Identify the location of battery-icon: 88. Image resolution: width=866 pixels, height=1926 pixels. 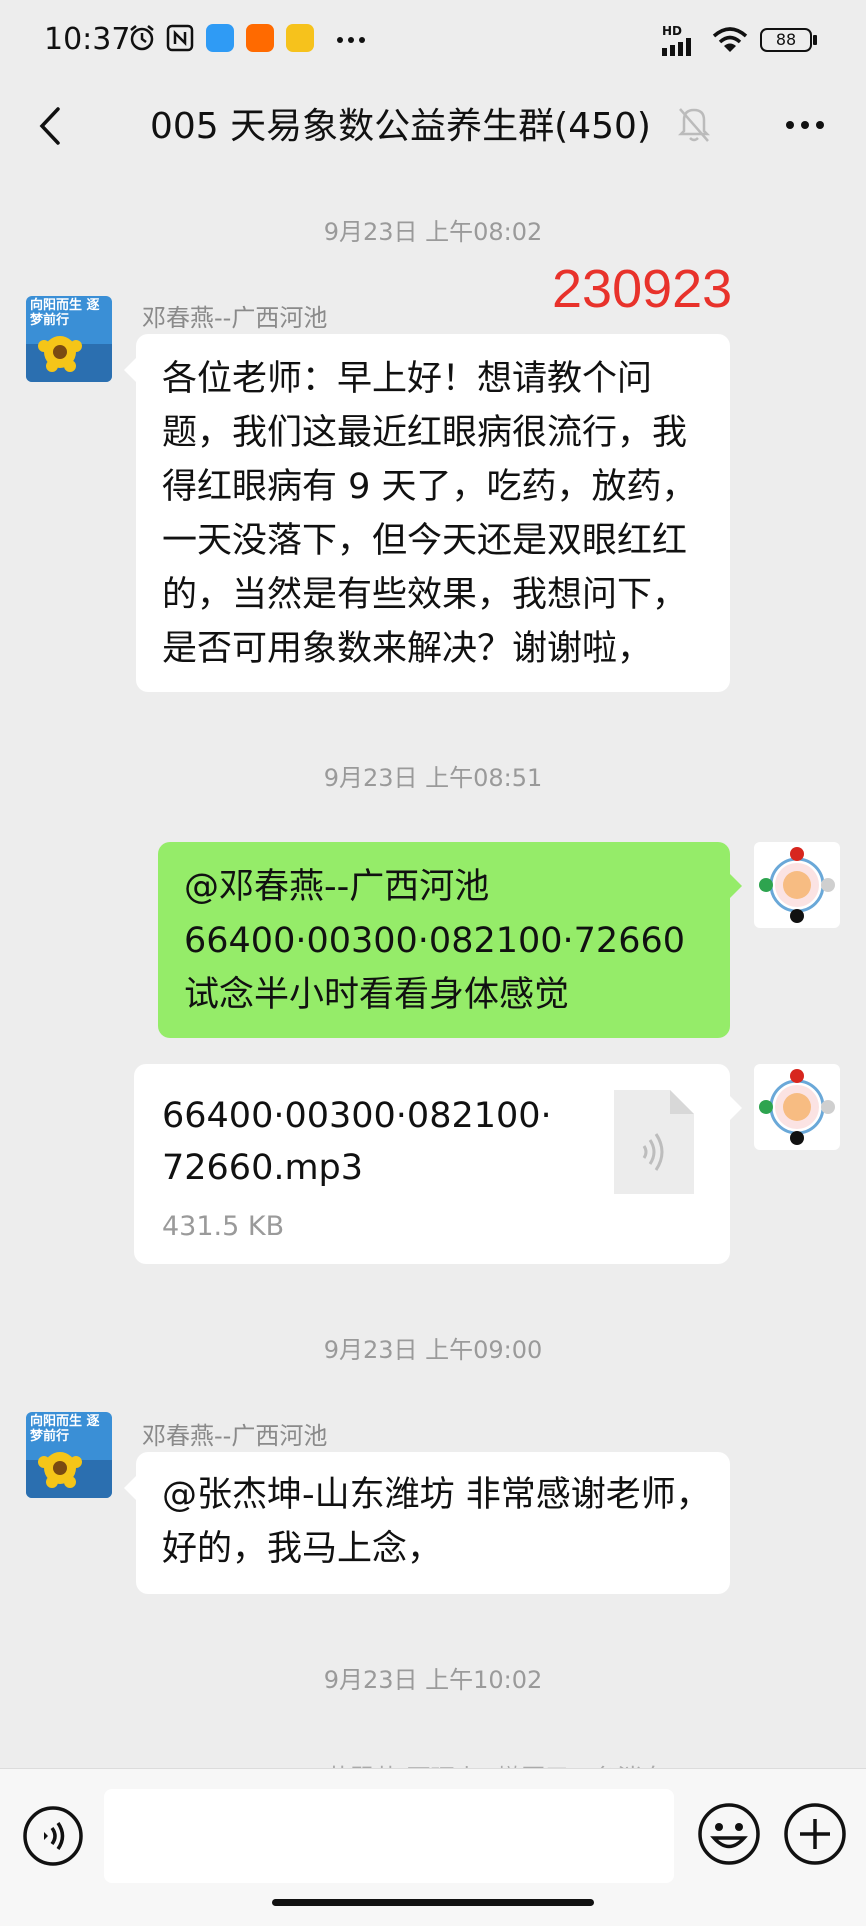
(786, 40).